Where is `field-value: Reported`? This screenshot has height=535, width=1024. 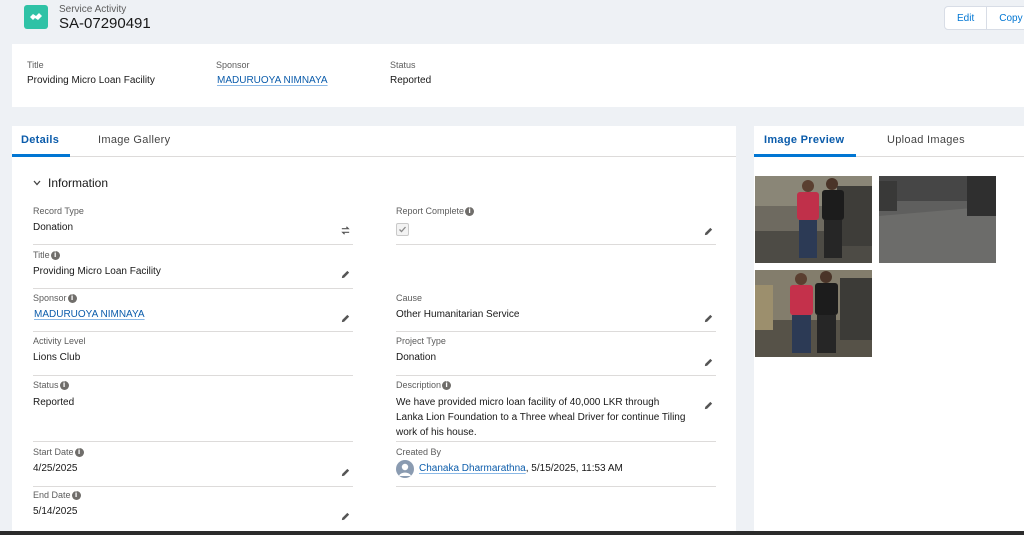 field-value: Reported is located at coordinates (54, 402).